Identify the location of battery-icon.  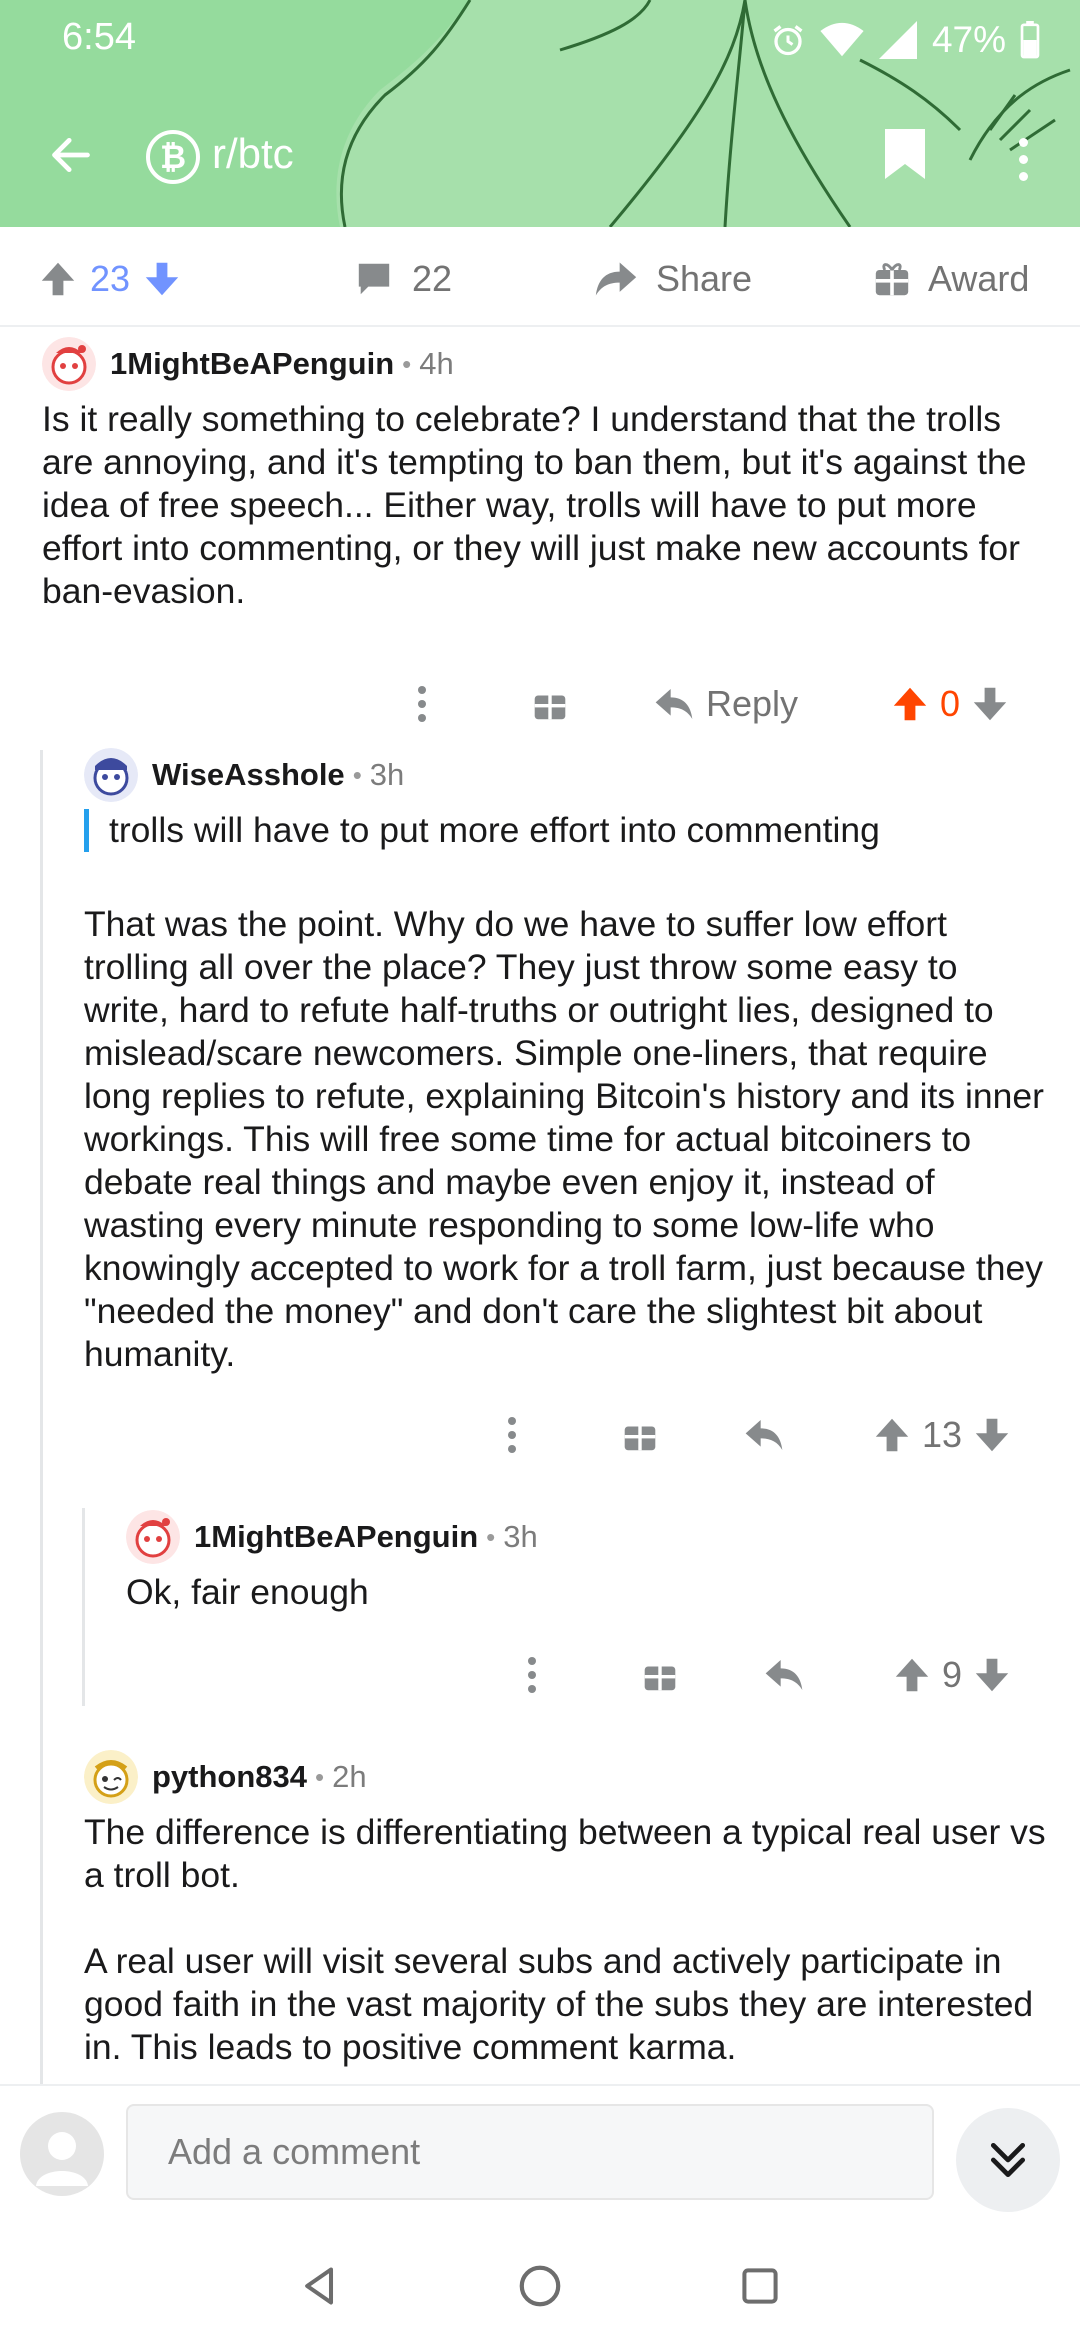
(1030, 40).